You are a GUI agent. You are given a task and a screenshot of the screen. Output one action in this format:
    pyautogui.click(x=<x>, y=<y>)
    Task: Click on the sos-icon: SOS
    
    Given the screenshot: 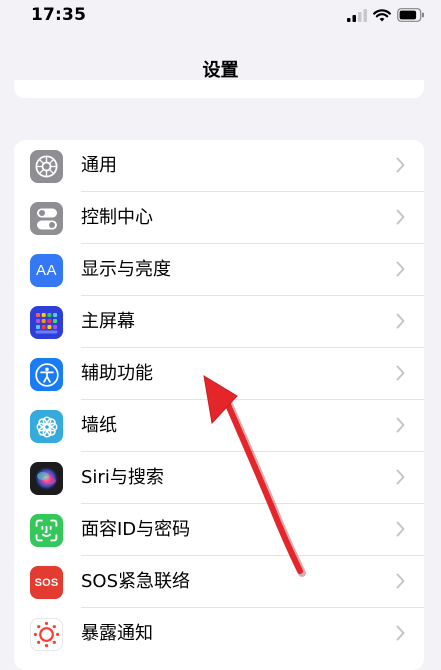 What is the action you would take?
    pyautogui.click(x=46, y=582)
    